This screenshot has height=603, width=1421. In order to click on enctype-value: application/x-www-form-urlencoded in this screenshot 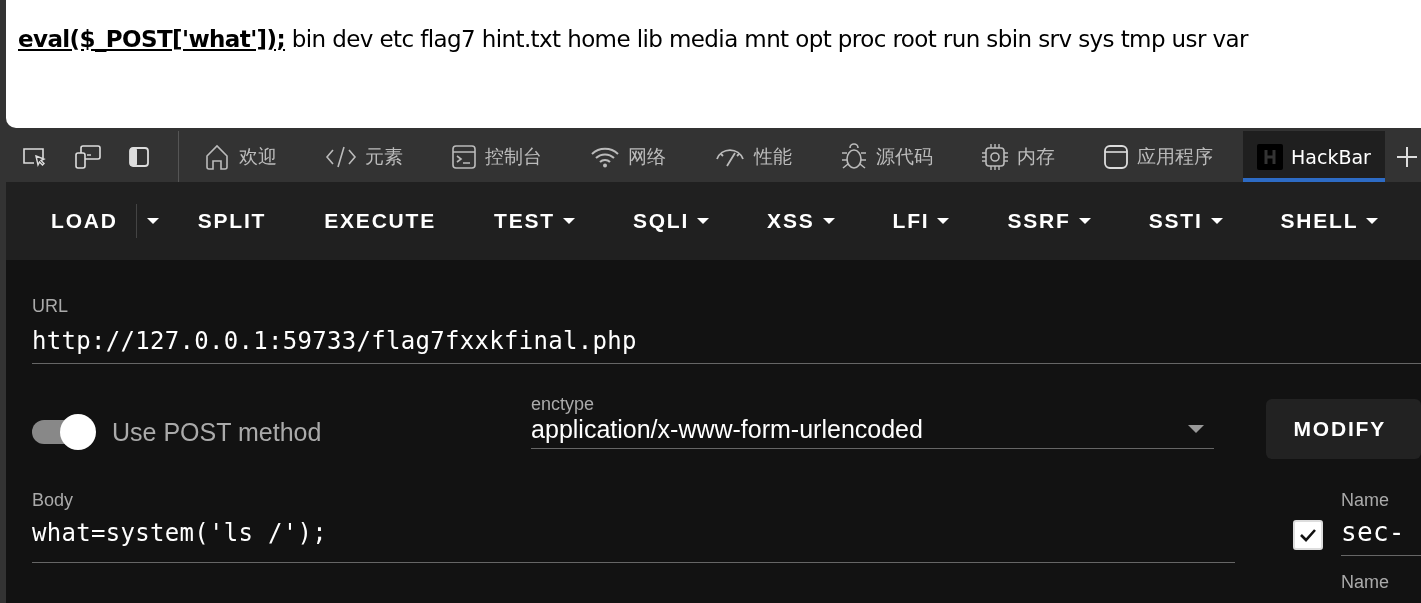, I will do `click(727, 429)`.